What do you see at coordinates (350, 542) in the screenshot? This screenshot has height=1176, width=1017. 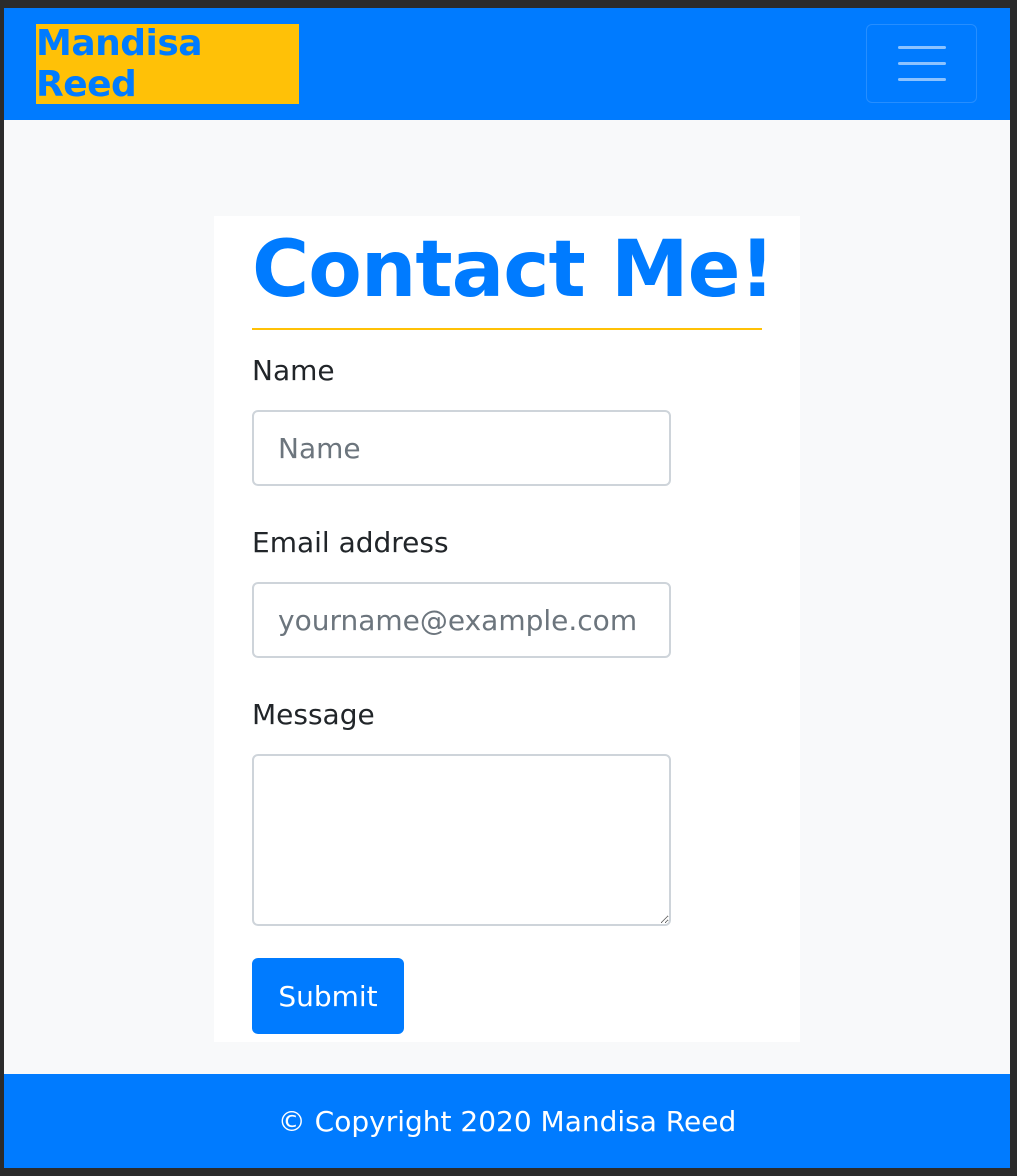 I see `email-label: Email address` at bounding box center [350, 542].